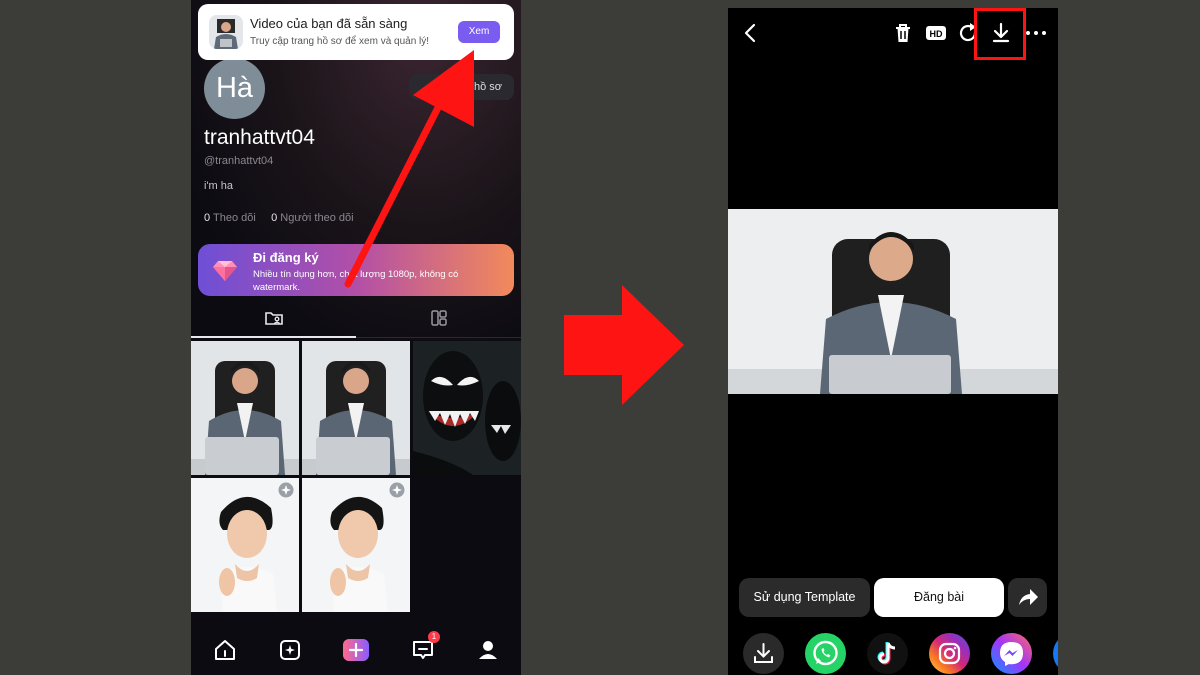 This screenshot has width=1200, height=675. Describe the element at coordinates (903, 33) in the screenshot. I see `trash-icon` at that location.